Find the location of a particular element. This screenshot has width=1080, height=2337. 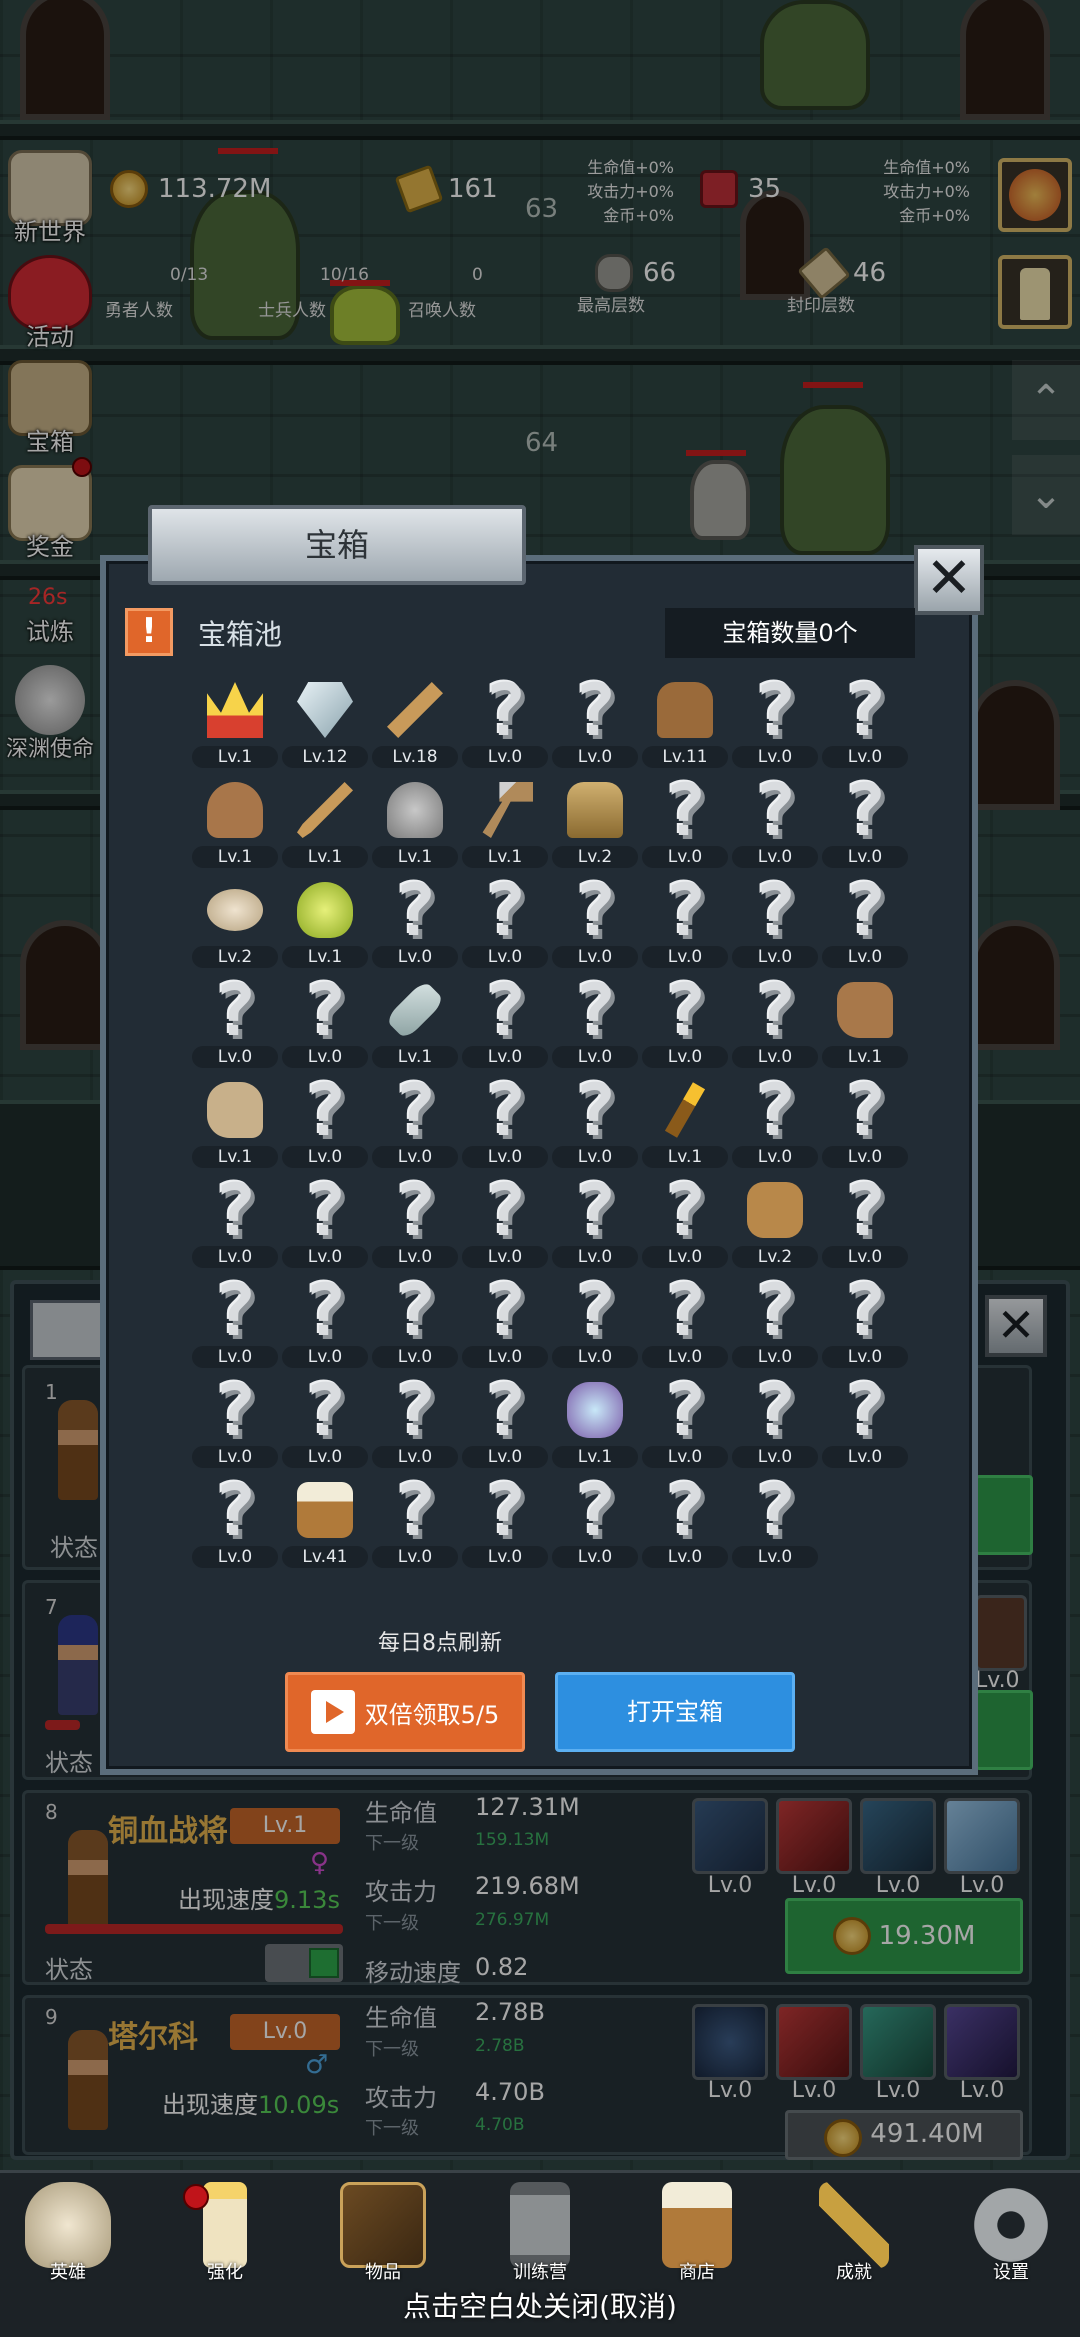

nav-training: 训练营 is located at coordinates (540, 2233).